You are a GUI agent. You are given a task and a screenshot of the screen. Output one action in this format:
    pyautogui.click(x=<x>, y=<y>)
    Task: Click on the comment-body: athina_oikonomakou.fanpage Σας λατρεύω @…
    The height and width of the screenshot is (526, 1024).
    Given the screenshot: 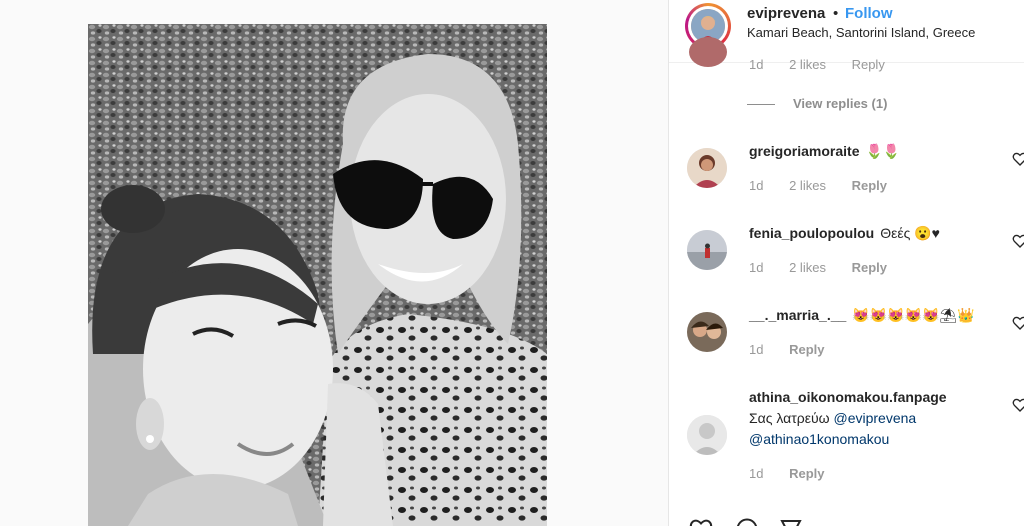 What is the action you would take?
    pyautogui.click(x=874, y=418)
    